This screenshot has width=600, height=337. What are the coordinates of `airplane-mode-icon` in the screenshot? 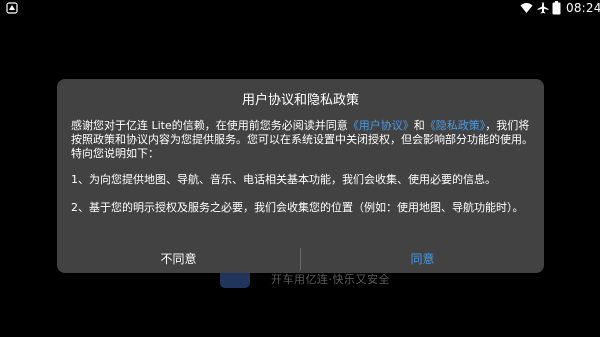 It's located at (543, 8).